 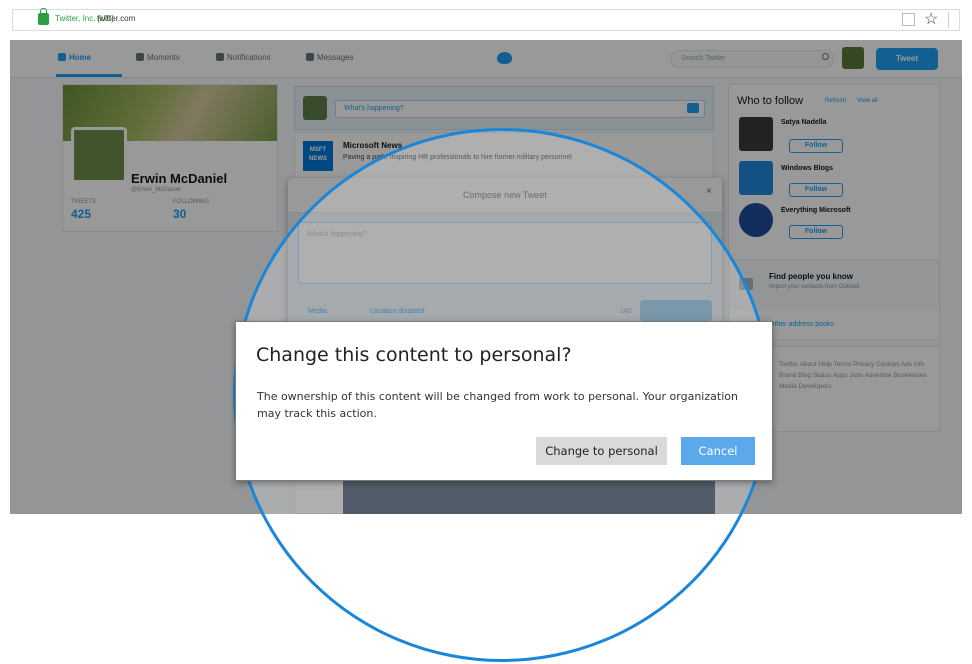 I want to click on reading-view-icon, so click(x=908, y=19).